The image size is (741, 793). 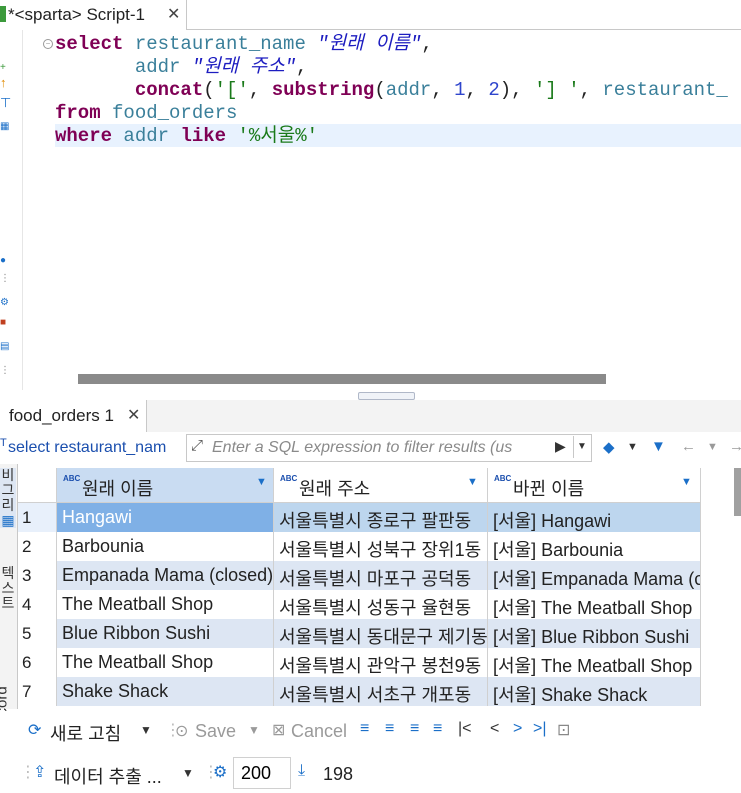 I want to click on code-line-4: from food_orders, so click(x=146, y=113).